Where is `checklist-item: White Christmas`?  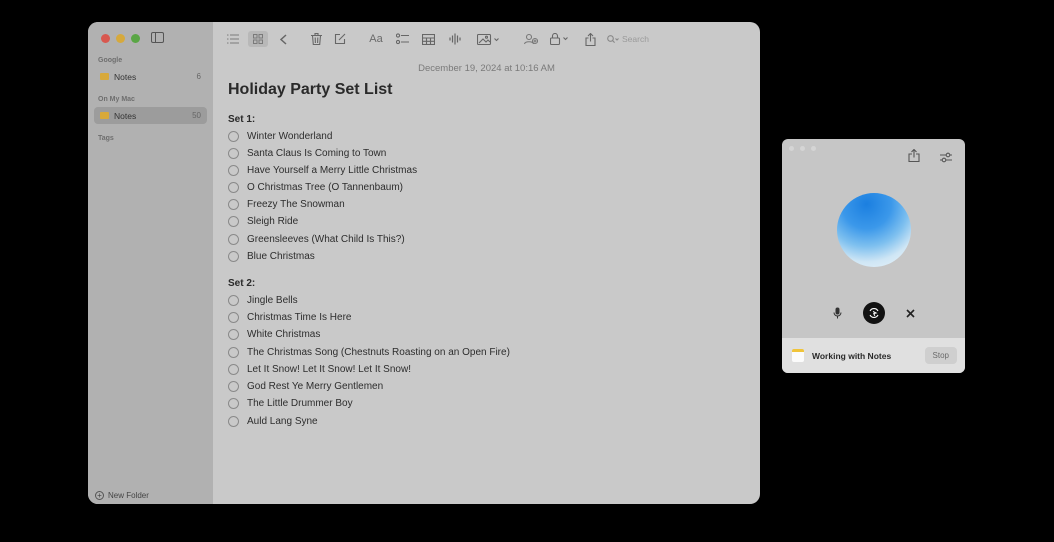
checklist-item: White Christmas is located at coordinates (274, 334).